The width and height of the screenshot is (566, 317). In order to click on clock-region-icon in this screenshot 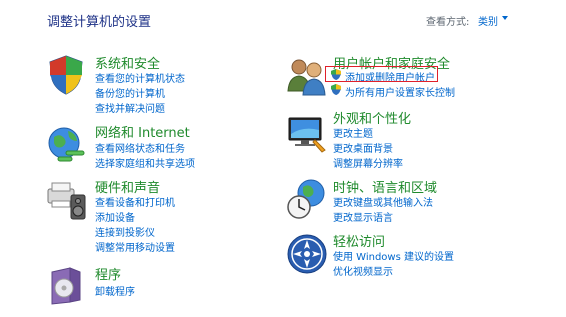, I will do `click(307, 199)`.